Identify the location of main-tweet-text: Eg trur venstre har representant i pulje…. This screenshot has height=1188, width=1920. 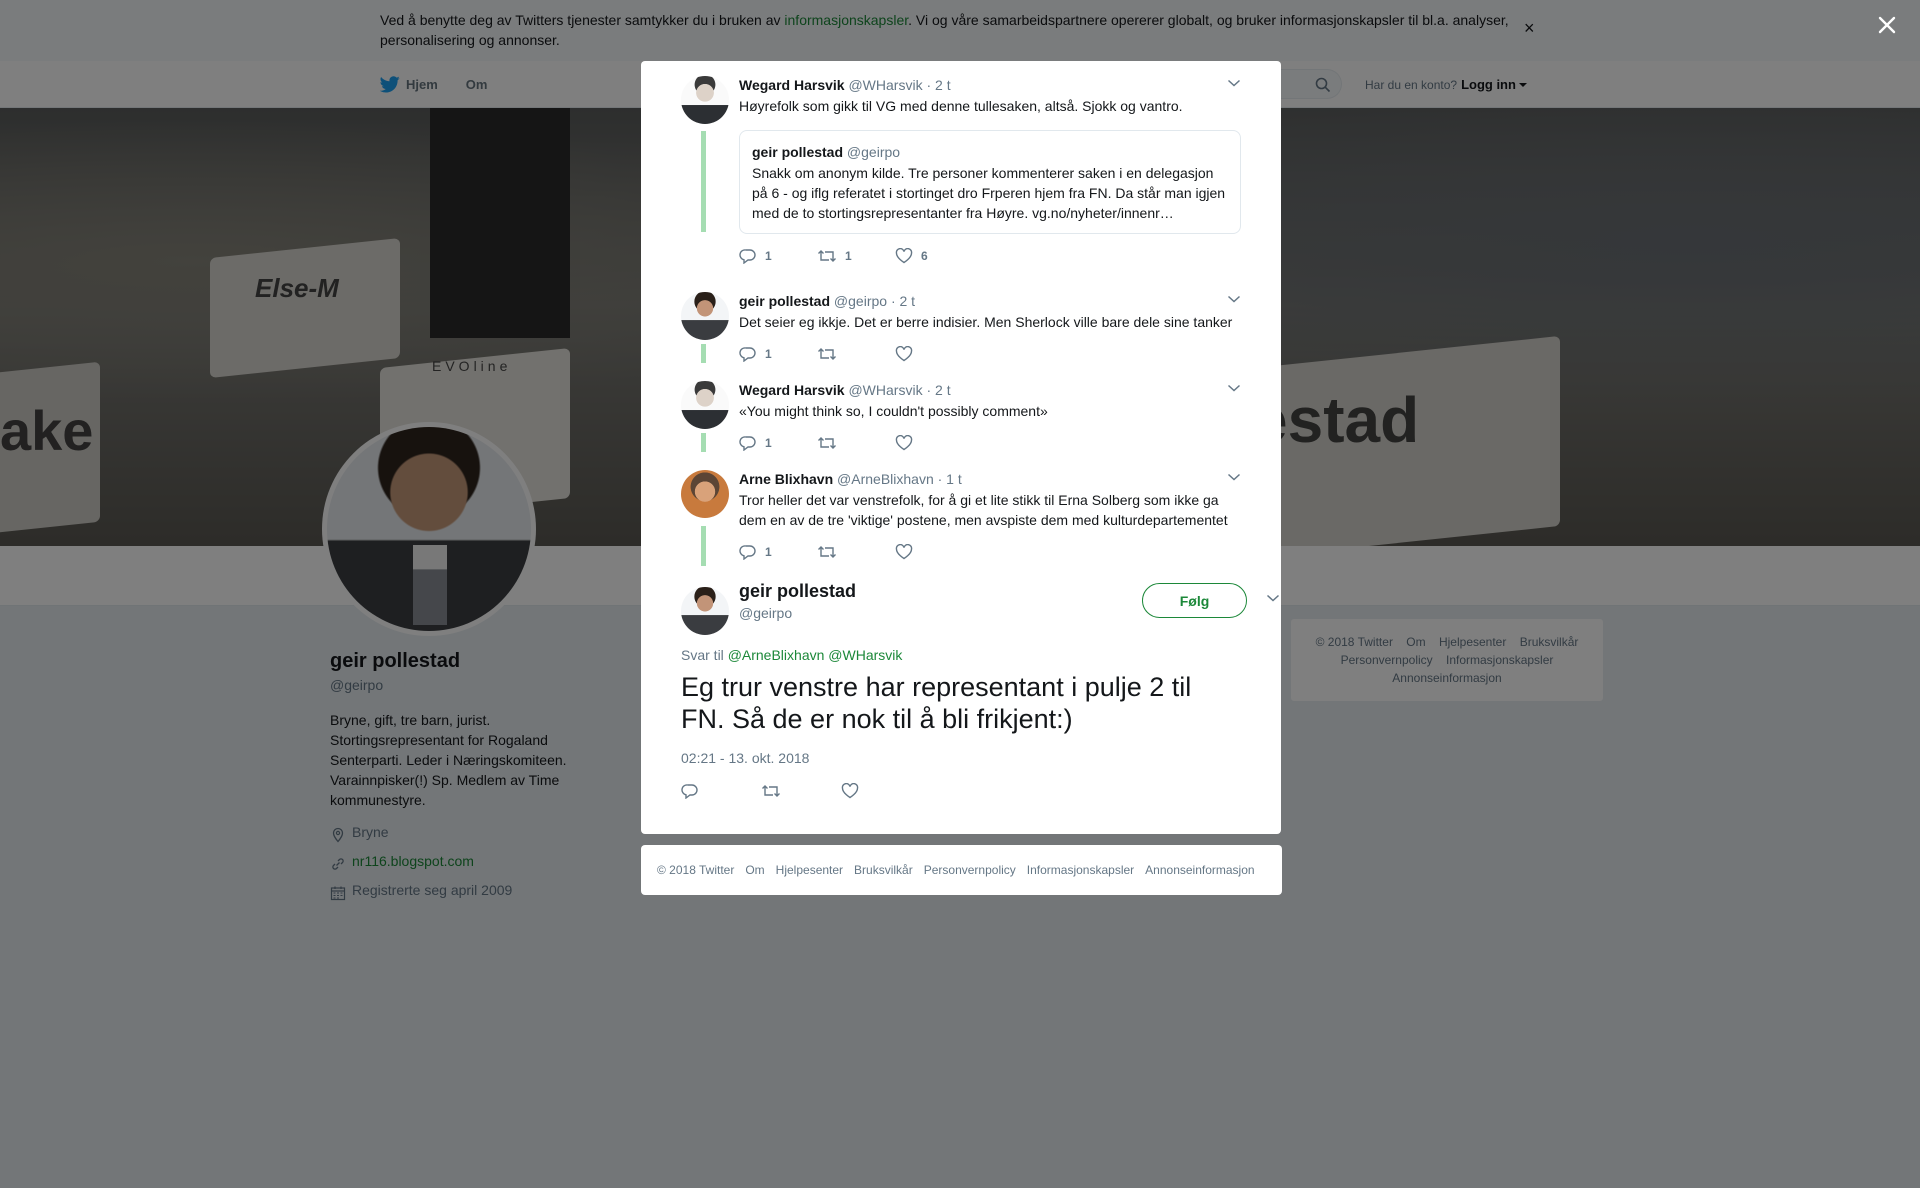
(936, 703).